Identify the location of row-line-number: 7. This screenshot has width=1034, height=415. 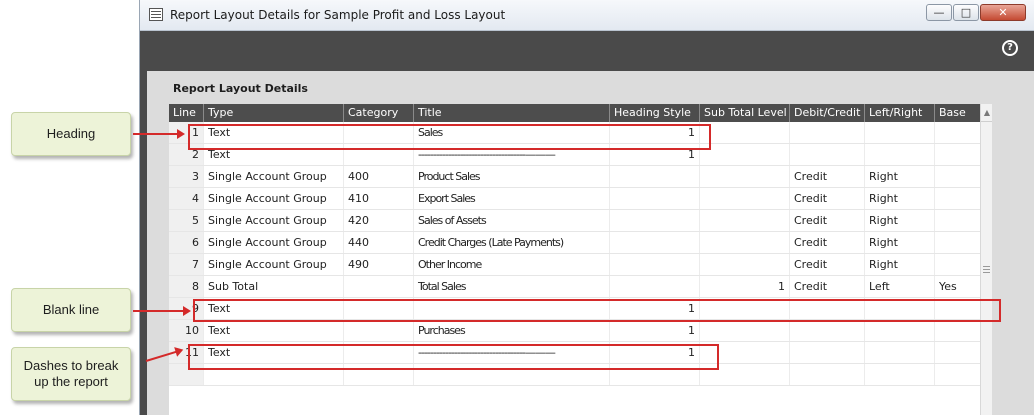
(186, 264).